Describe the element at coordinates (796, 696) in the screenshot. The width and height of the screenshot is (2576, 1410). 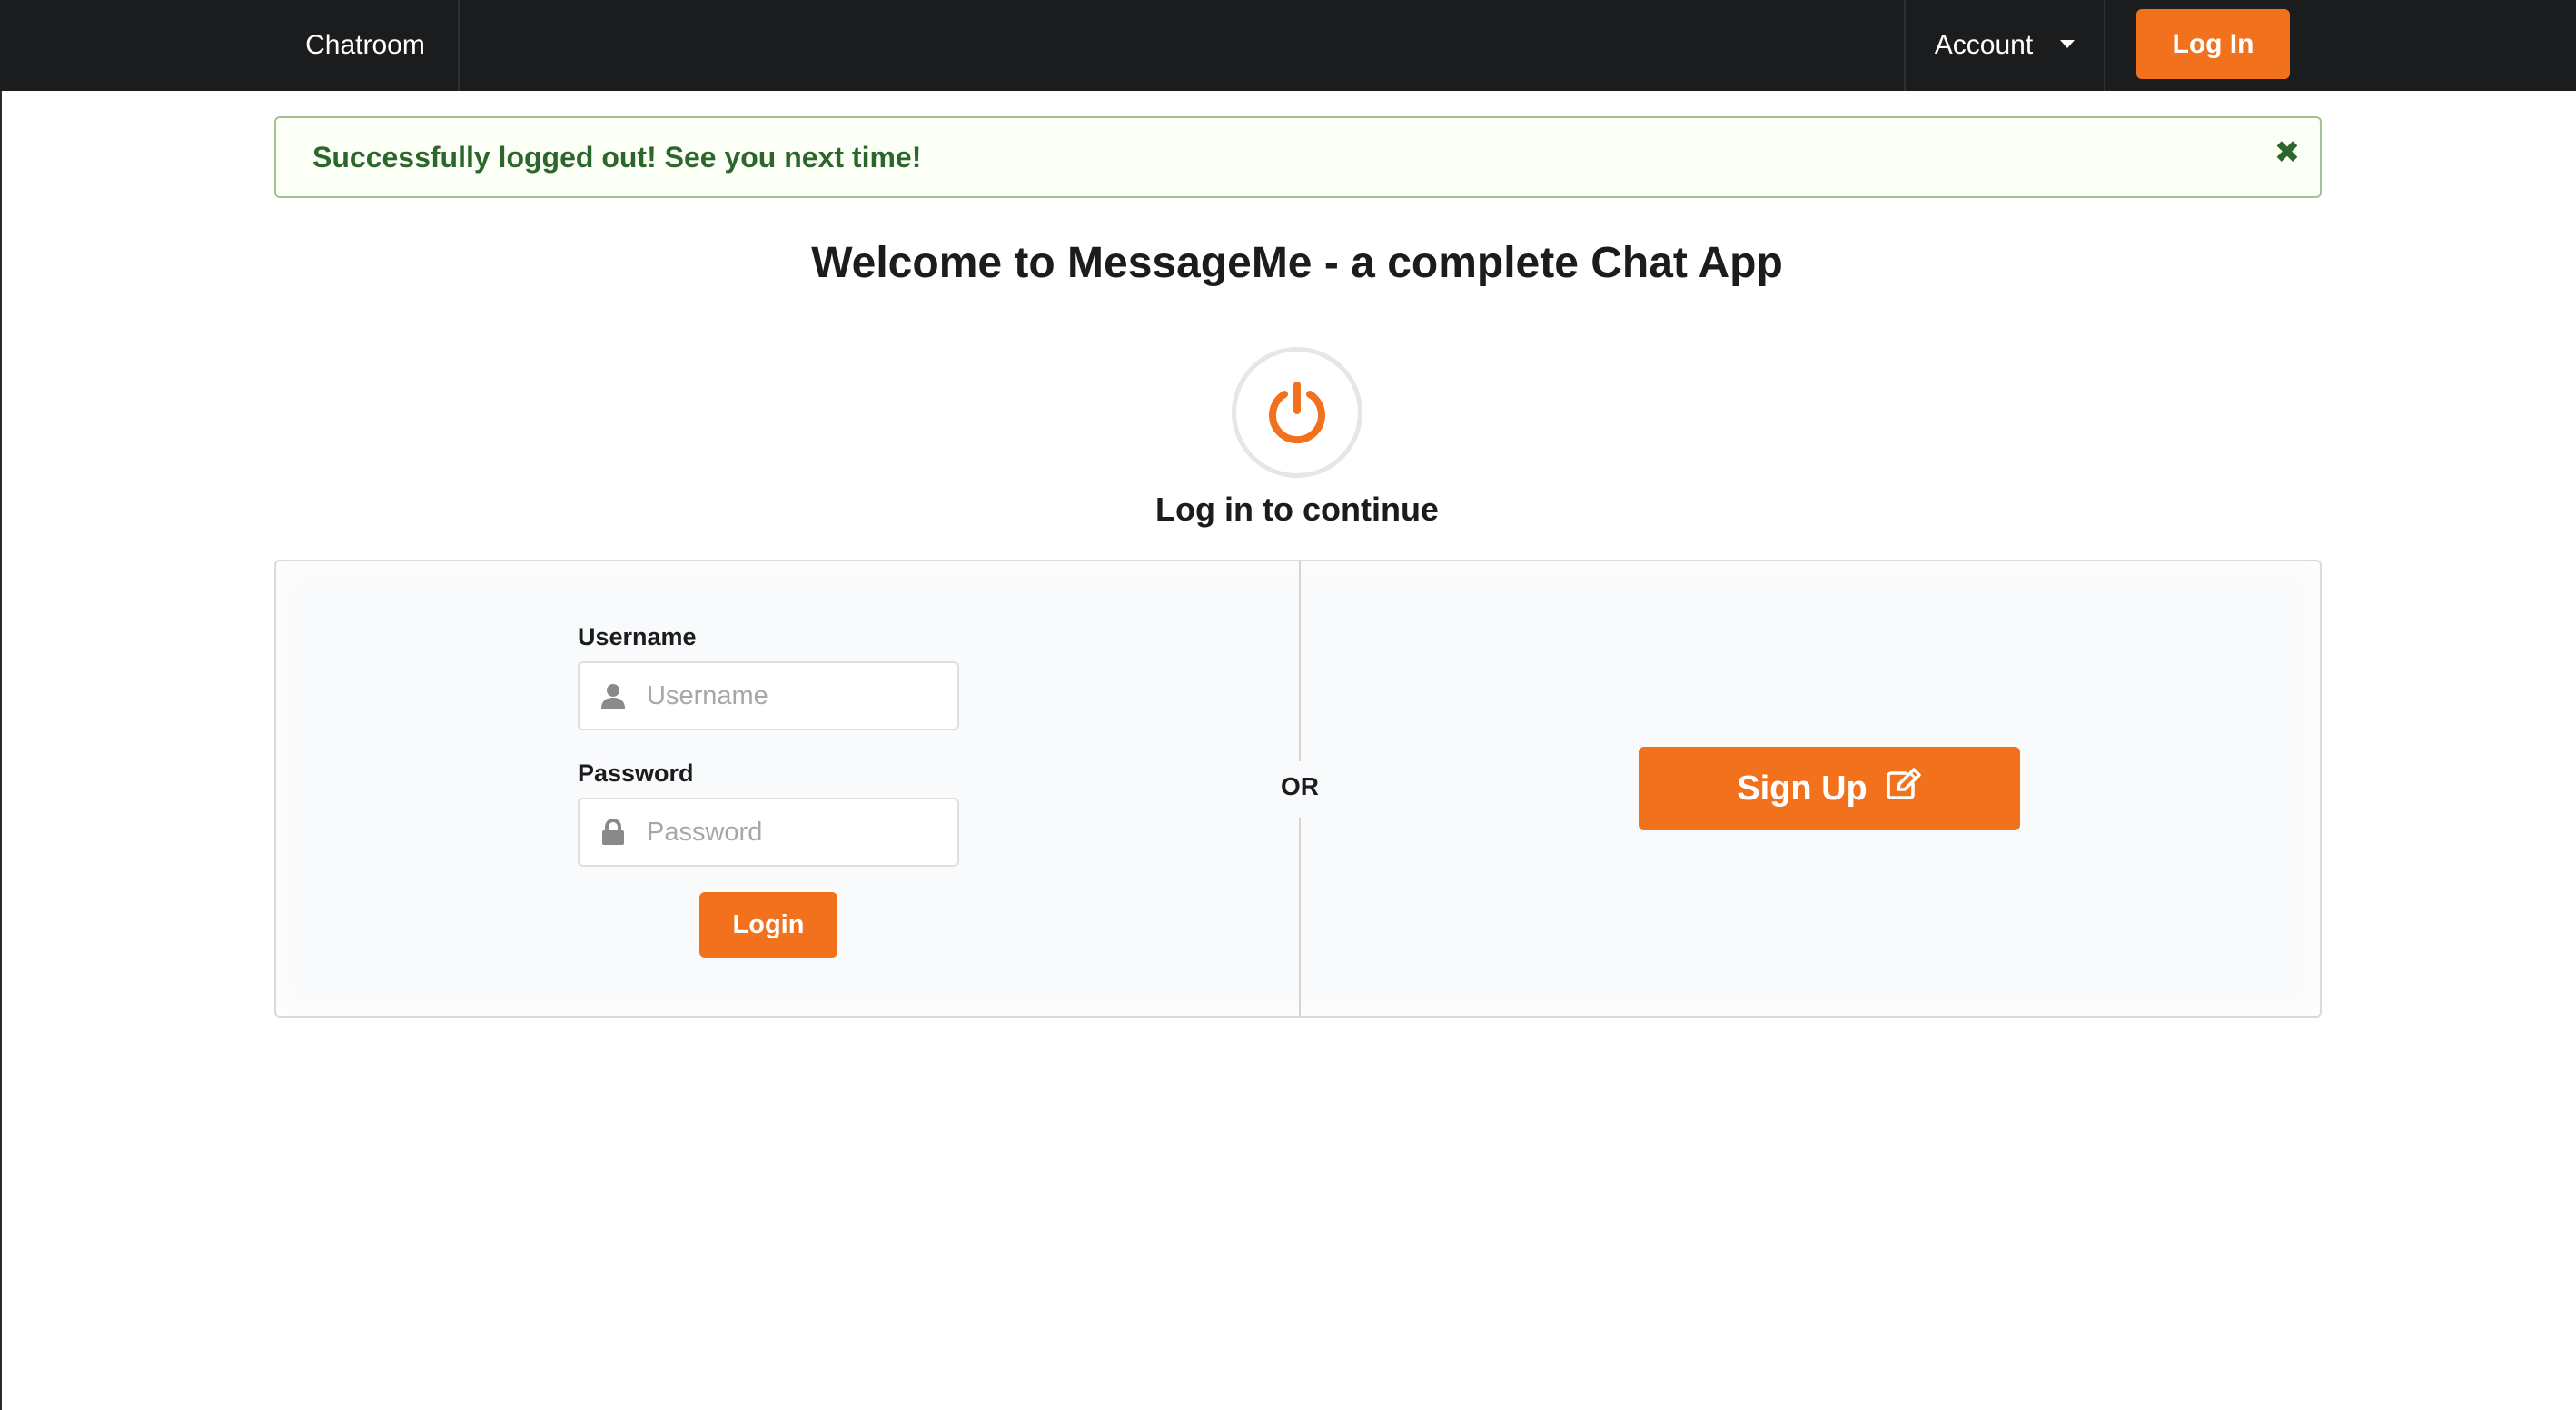
I see `username-input` at that location.